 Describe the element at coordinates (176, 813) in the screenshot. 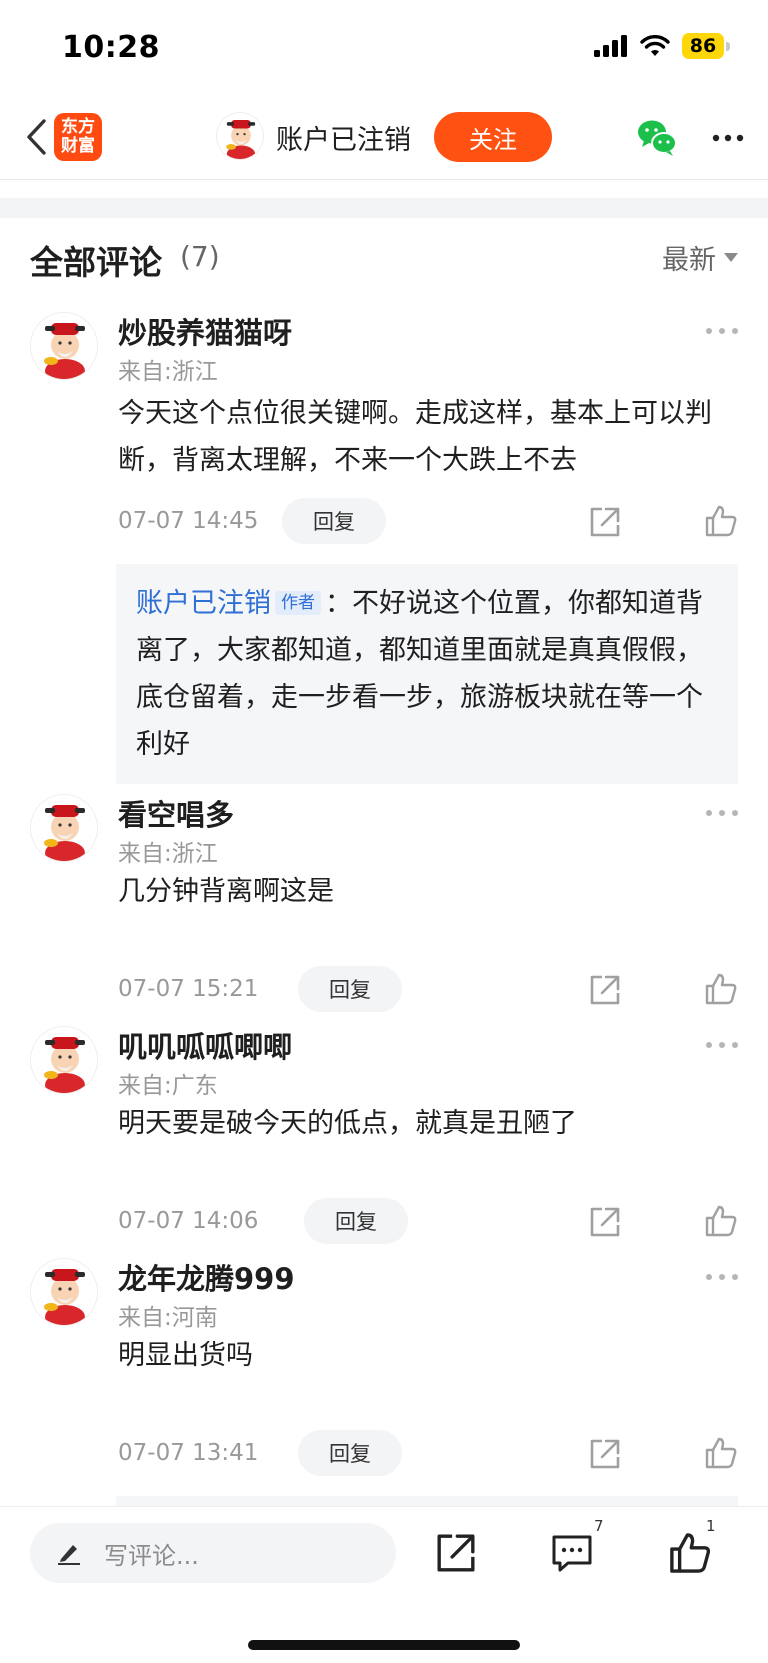

I see `commenter-name: 看空唱多` at that location.